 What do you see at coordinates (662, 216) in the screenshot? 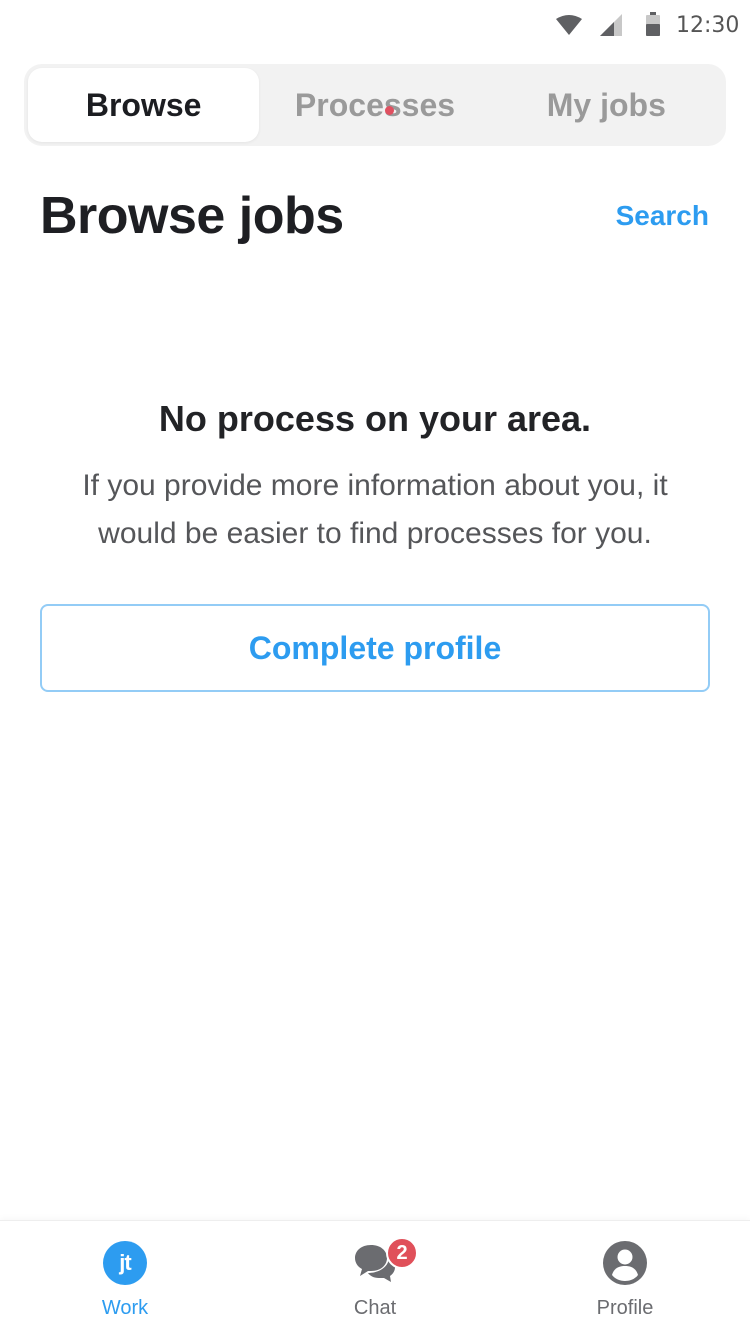
I see `search-link: Search` at bounding box center [662, 216].